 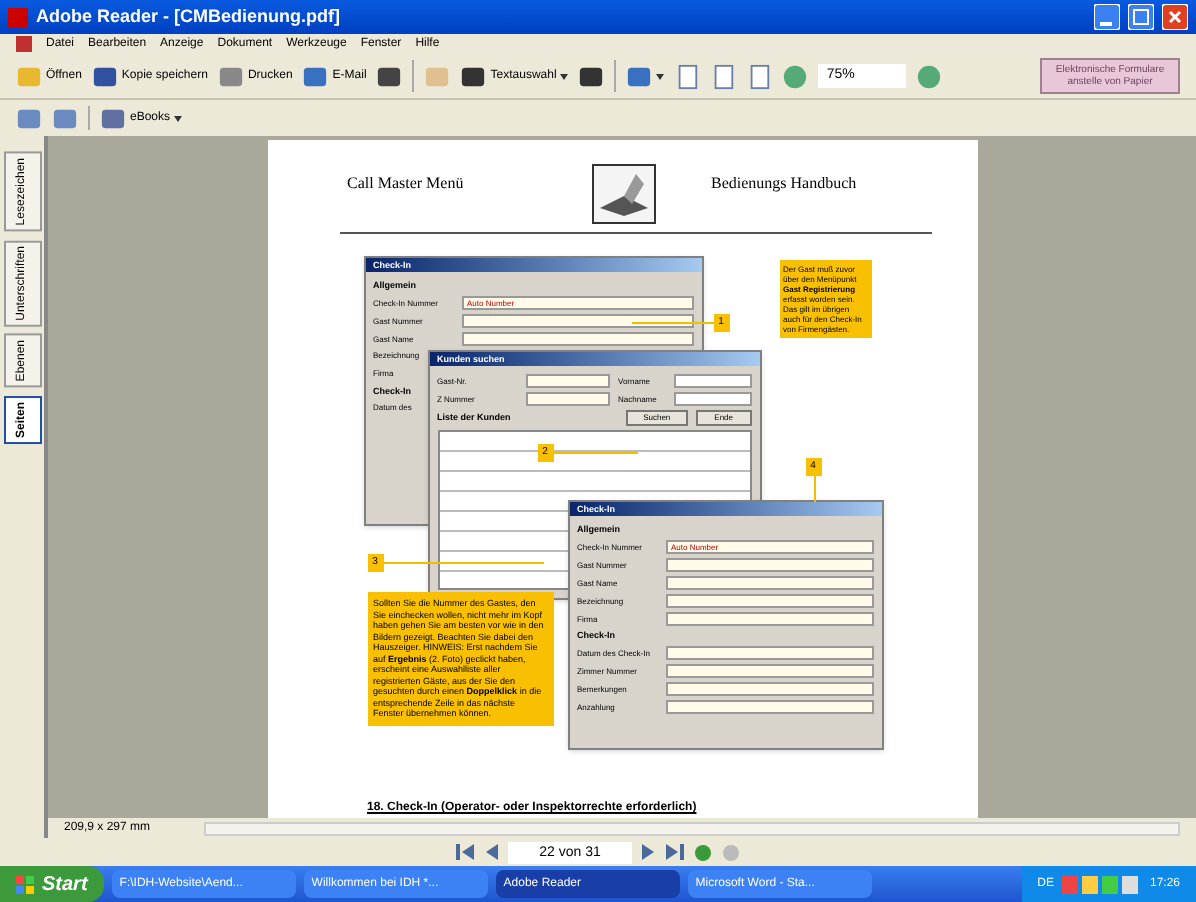 I want to click on header-text: Call Master Menü, so click(x=405, y=184).